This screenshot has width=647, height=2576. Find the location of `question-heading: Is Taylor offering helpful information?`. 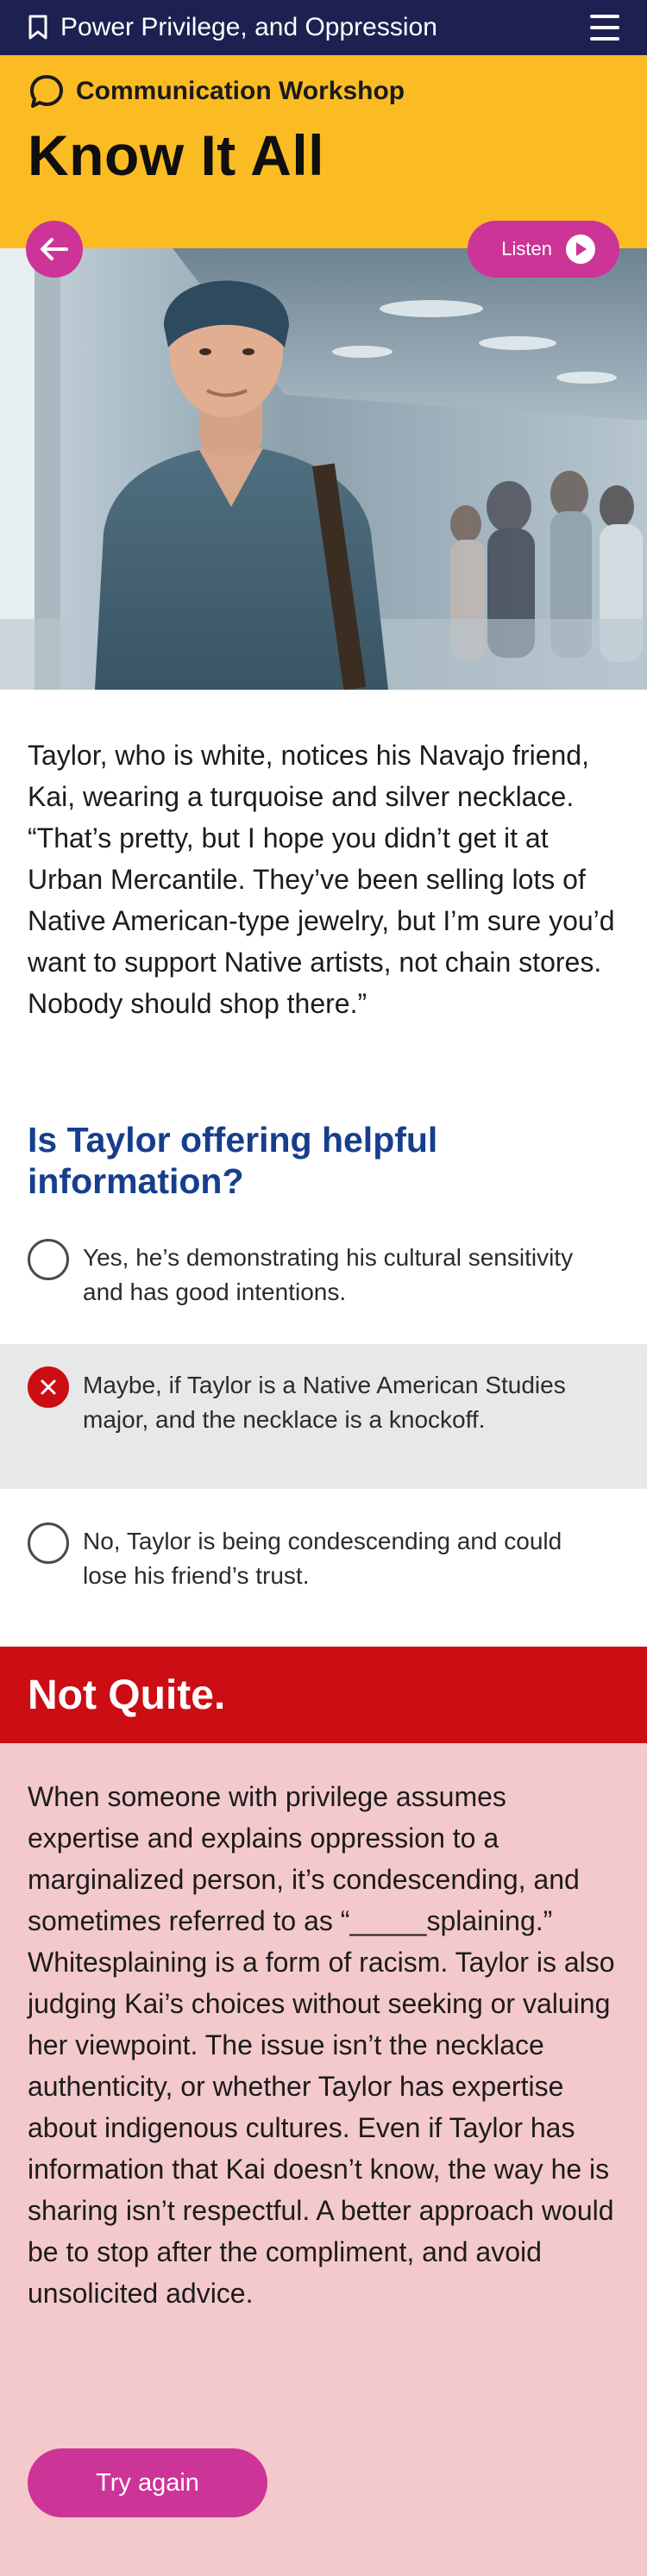

question-heading: Is Taylor offering helpful information? is located at coordinates (233, 1160).